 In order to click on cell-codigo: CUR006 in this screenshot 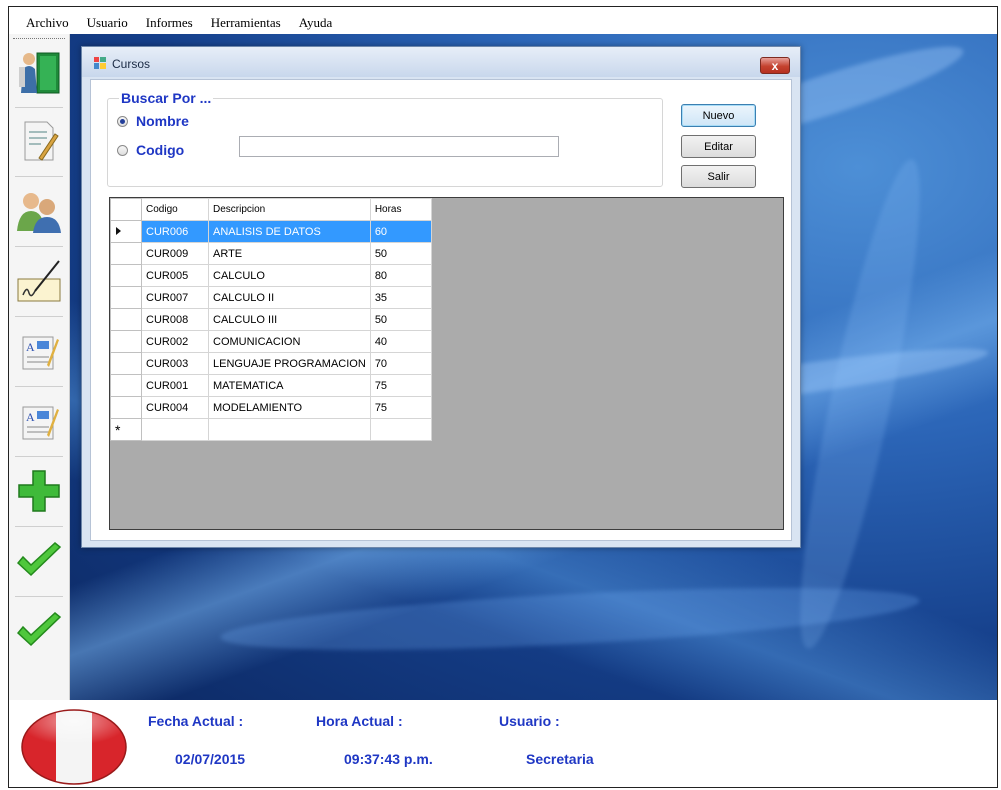, I will do `click(175, 231)`.